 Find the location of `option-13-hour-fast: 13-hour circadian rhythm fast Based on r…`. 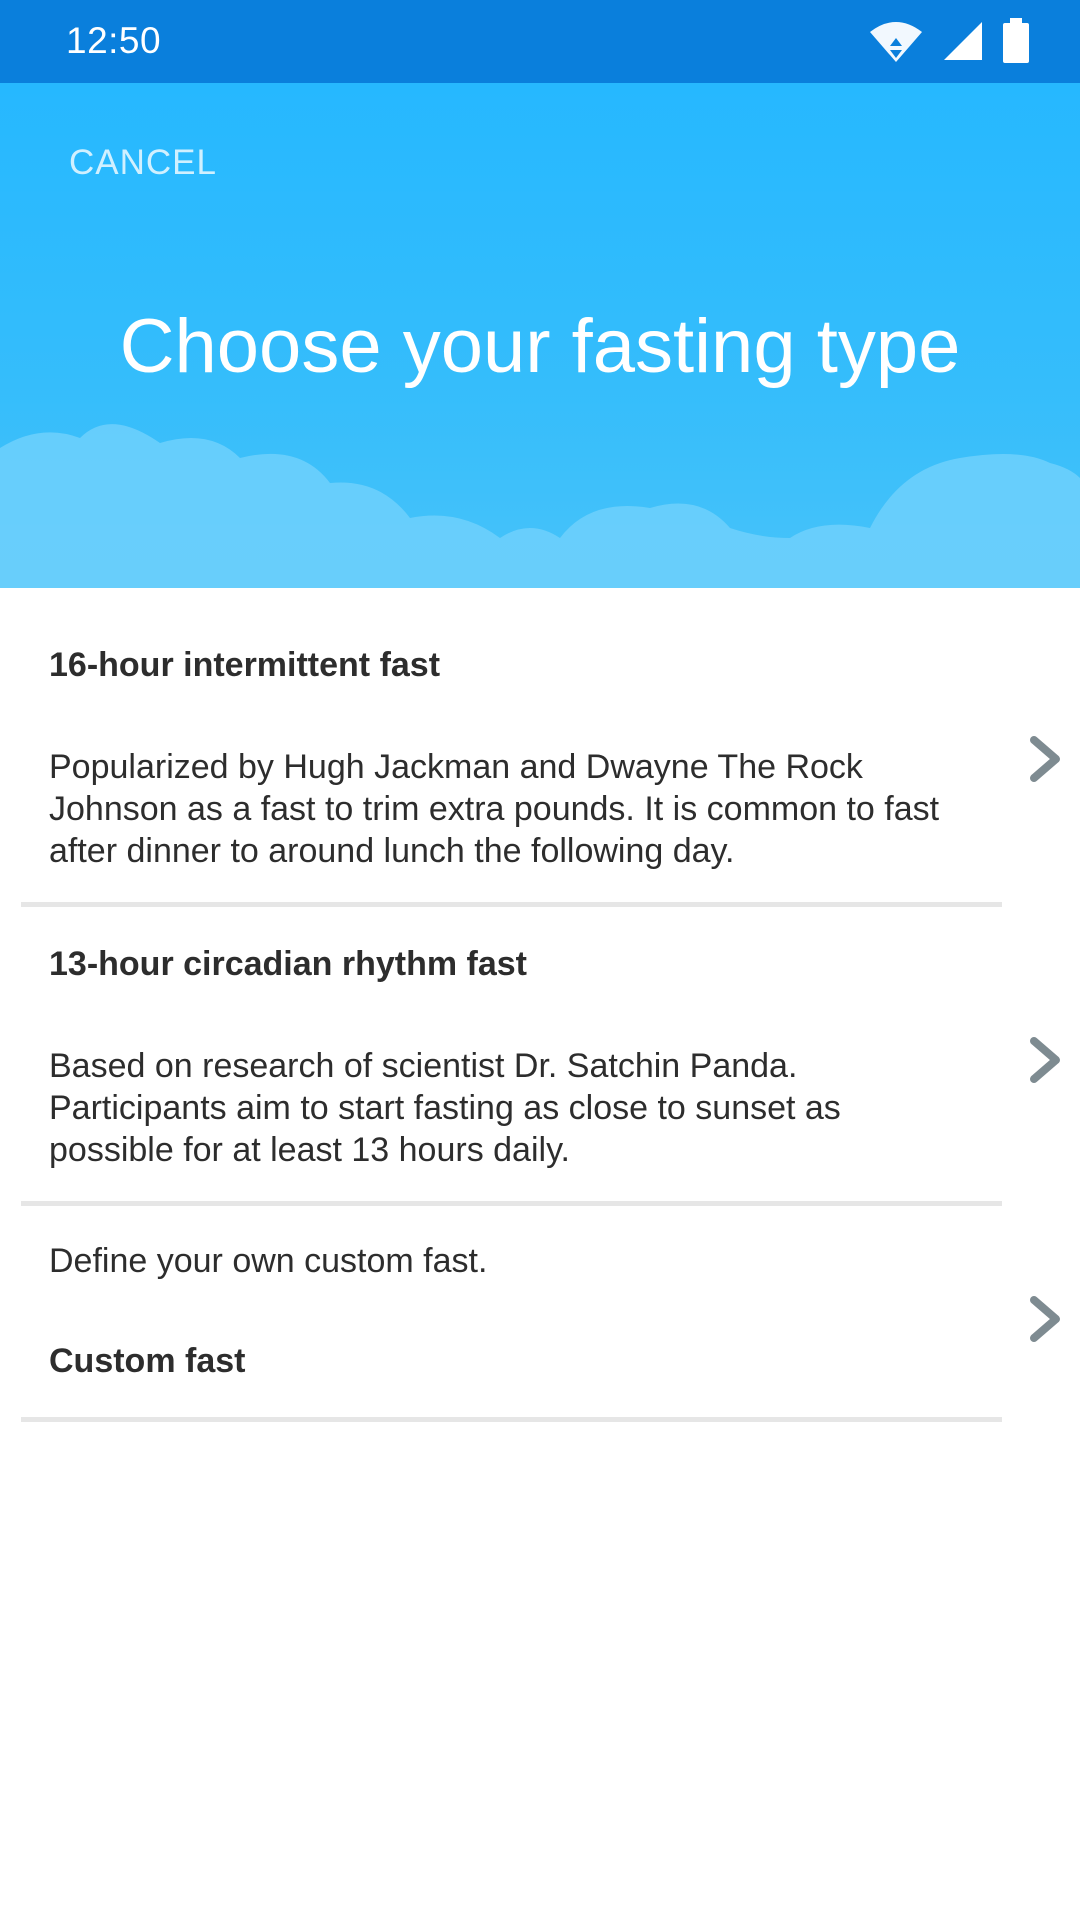

option-13-hour-fast: 13-hour circadian rhythm fast Based on r… is located at coordinates (540, 1056).